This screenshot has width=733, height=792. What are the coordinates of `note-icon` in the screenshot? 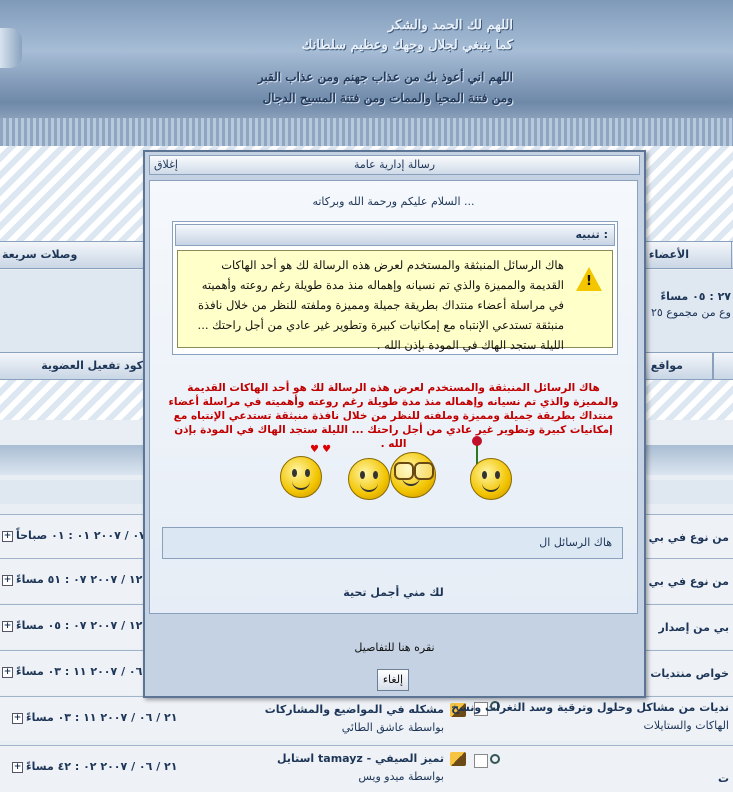 It's located at (481, 761).